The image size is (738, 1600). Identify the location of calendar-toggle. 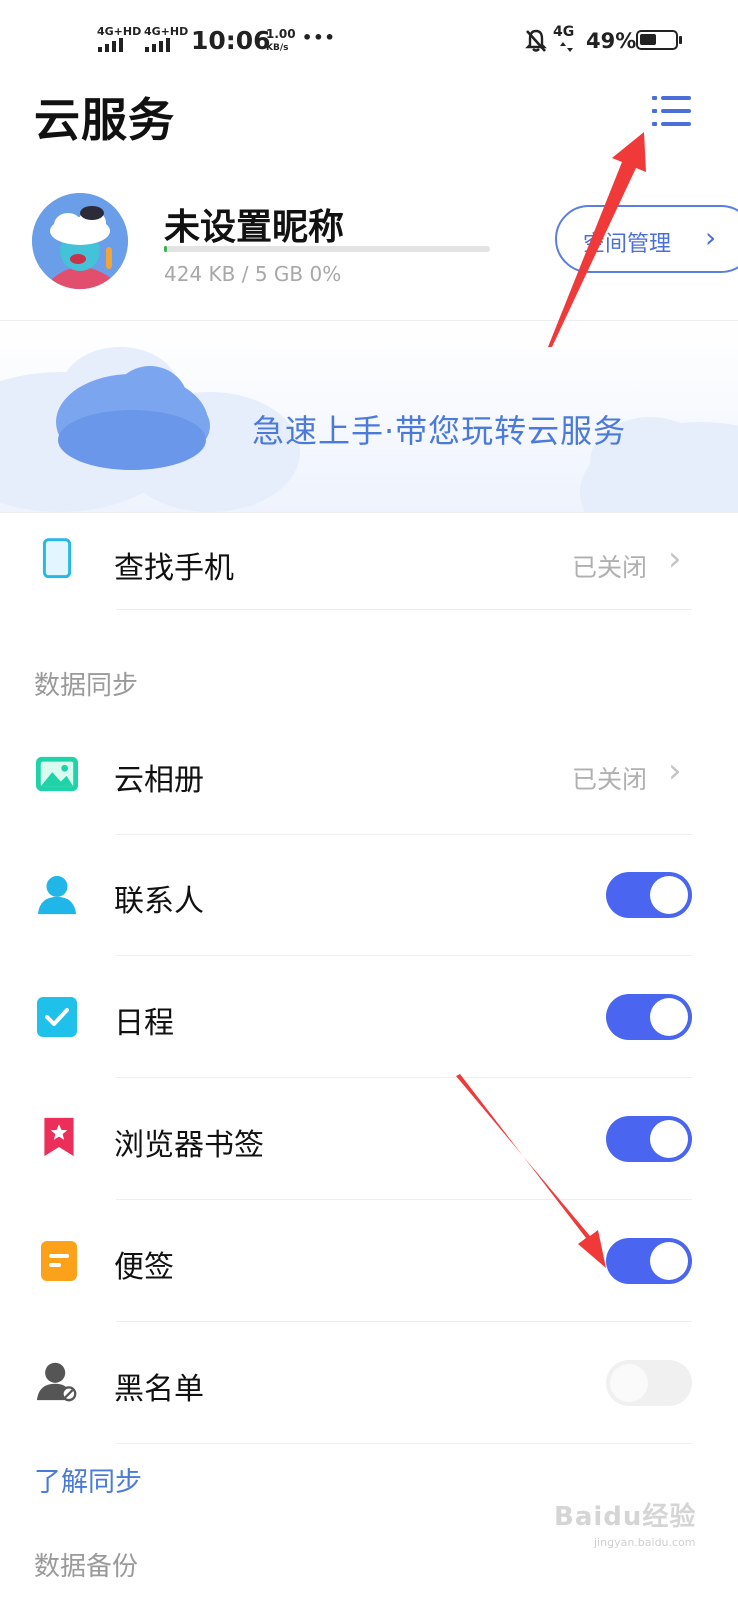
(649, 1017).